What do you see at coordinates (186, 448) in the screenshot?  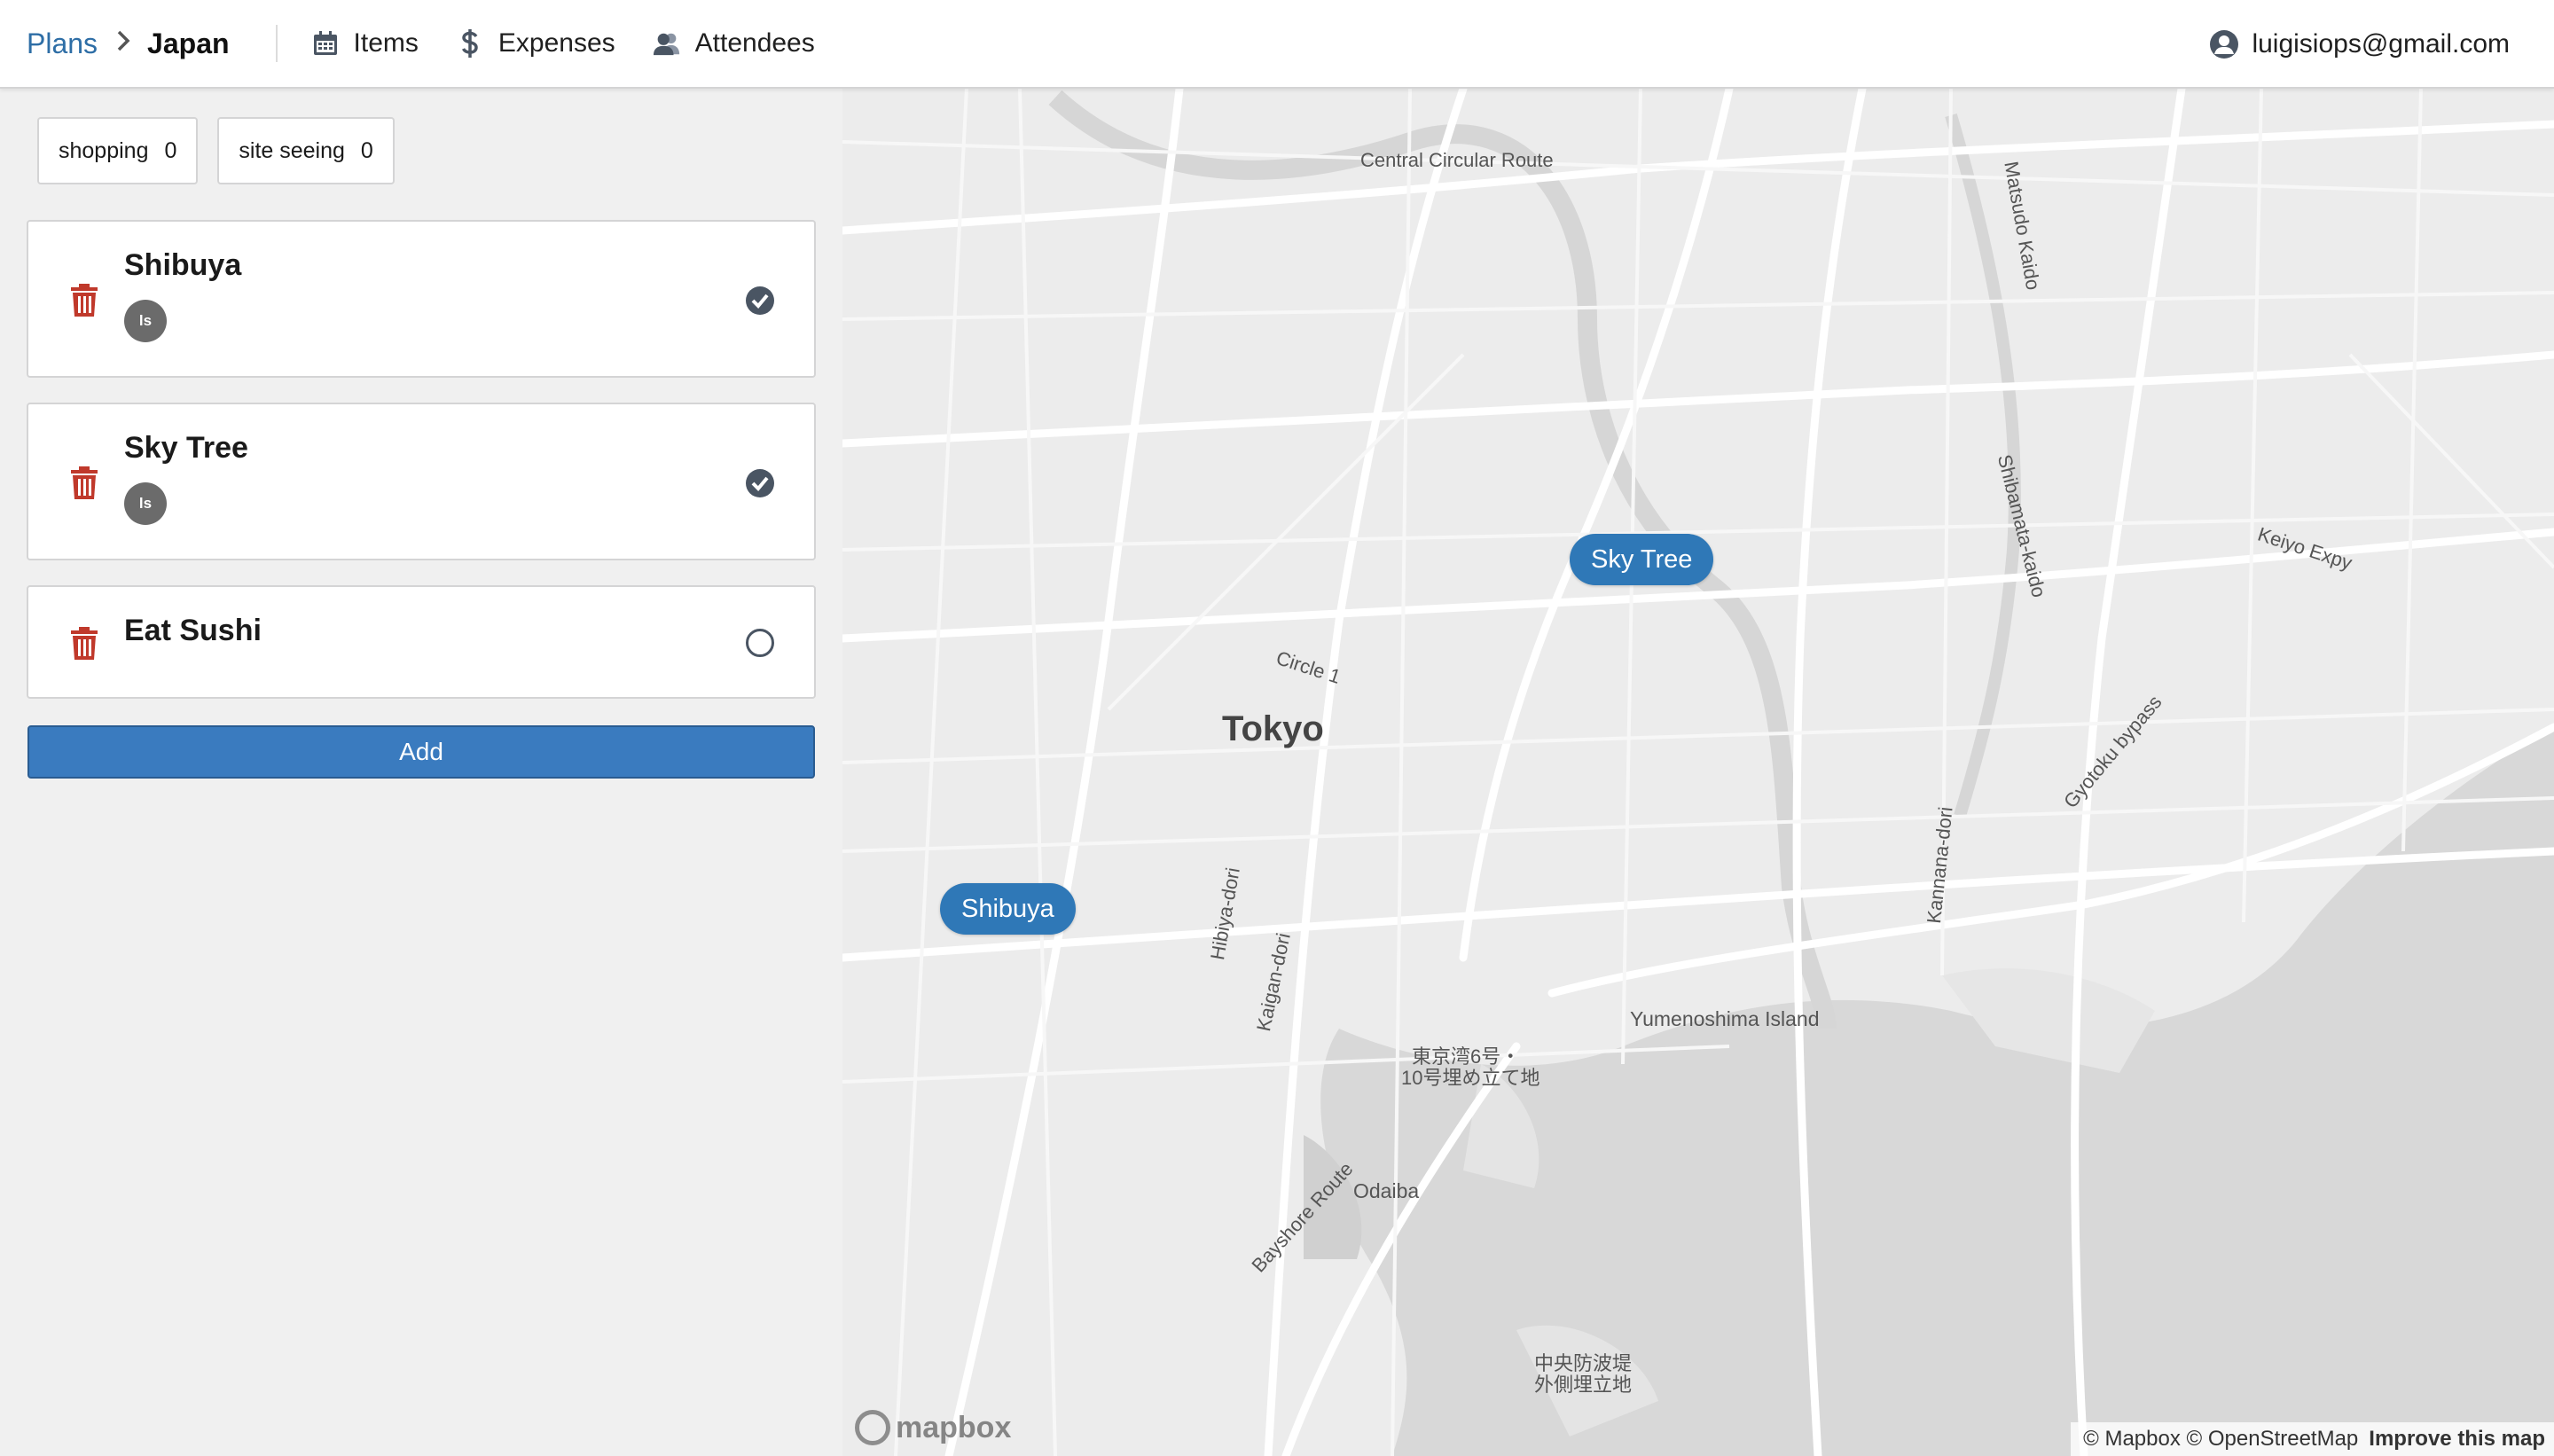 I see `item-title: Sky Tree` at bounding box center [186, 448].